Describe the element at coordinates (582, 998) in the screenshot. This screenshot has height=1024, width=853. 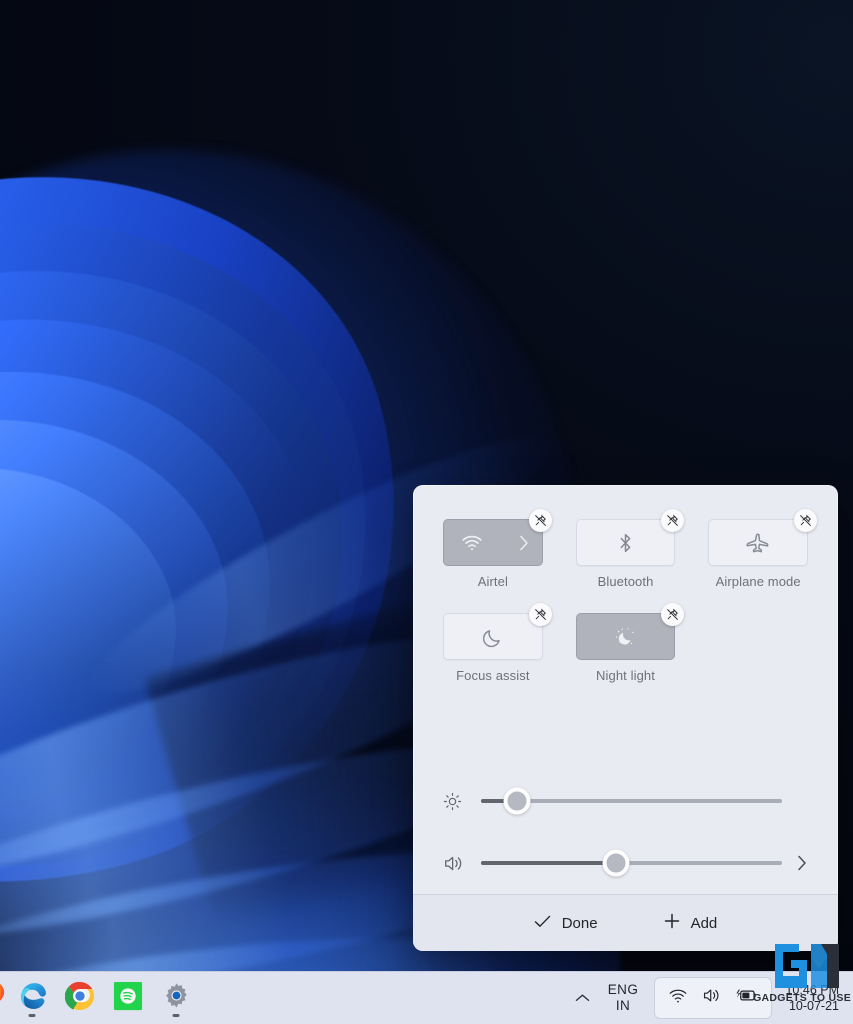
I see `tray-overflow-chevron-up-icon` at that location.